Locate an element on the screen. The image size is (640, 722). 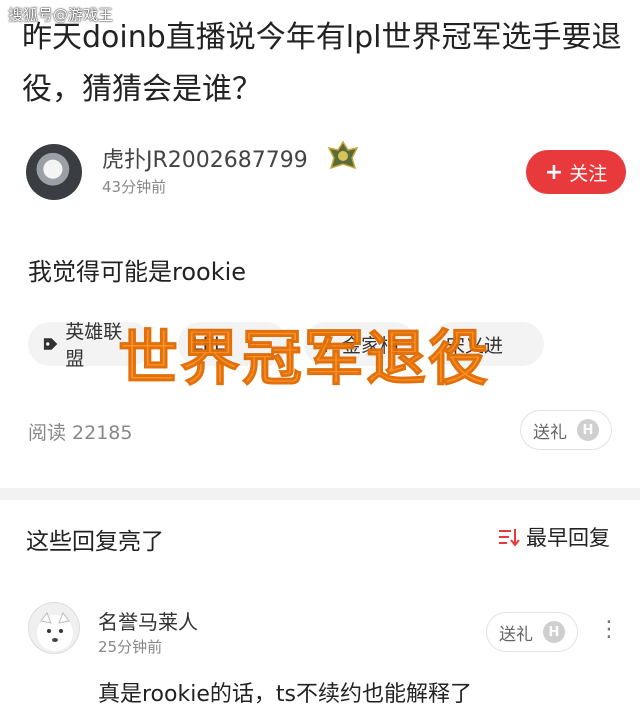
comment-time: 25分钟前 is located at coordinates (130, 647).